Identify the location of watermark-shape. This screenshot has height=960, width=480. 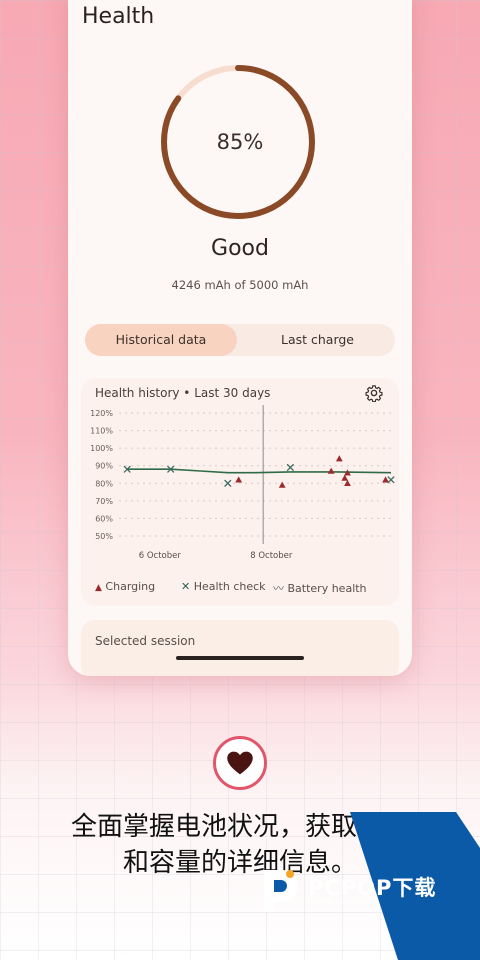
(415, 886).